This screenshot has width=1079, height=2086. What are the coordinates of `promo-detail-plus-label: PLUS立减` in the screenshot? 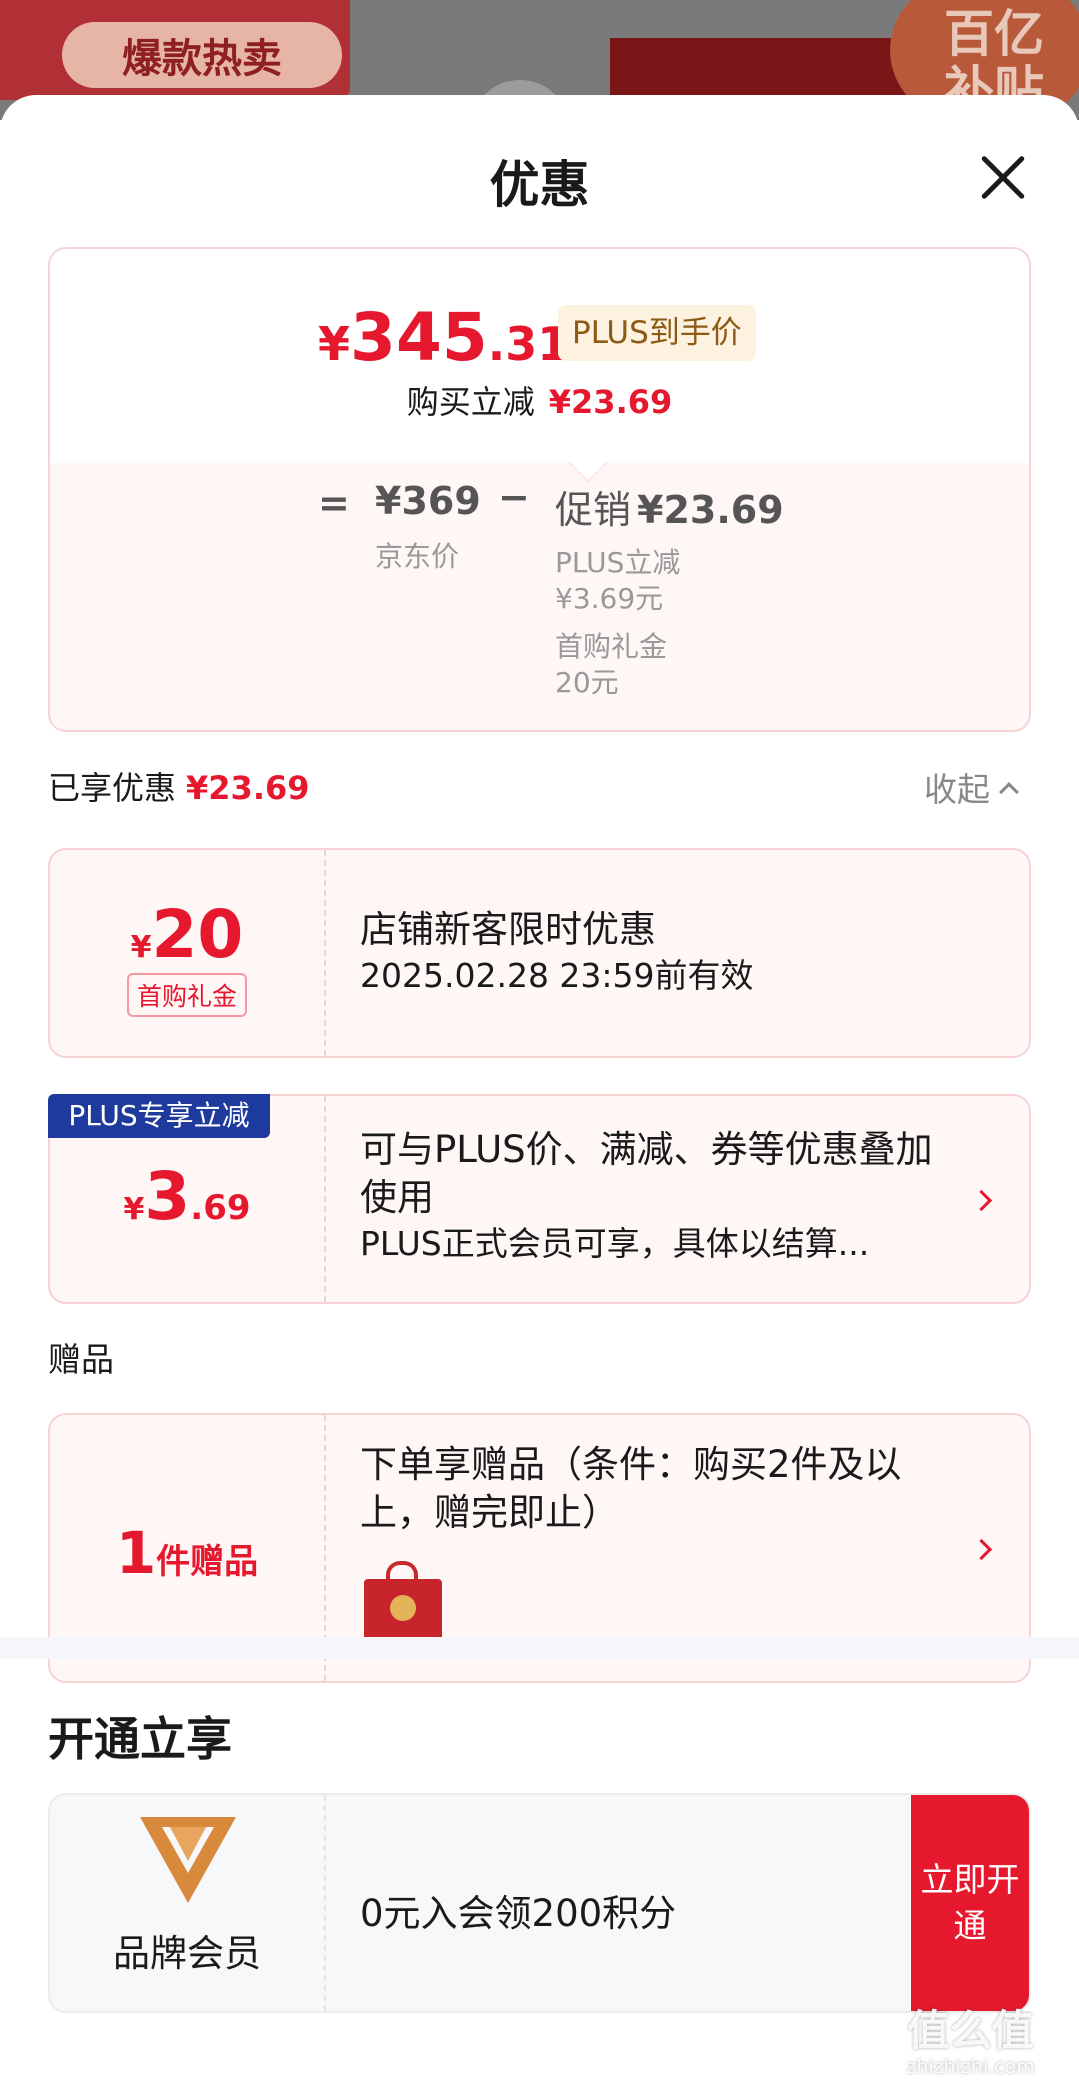 It's located at (618, 562).